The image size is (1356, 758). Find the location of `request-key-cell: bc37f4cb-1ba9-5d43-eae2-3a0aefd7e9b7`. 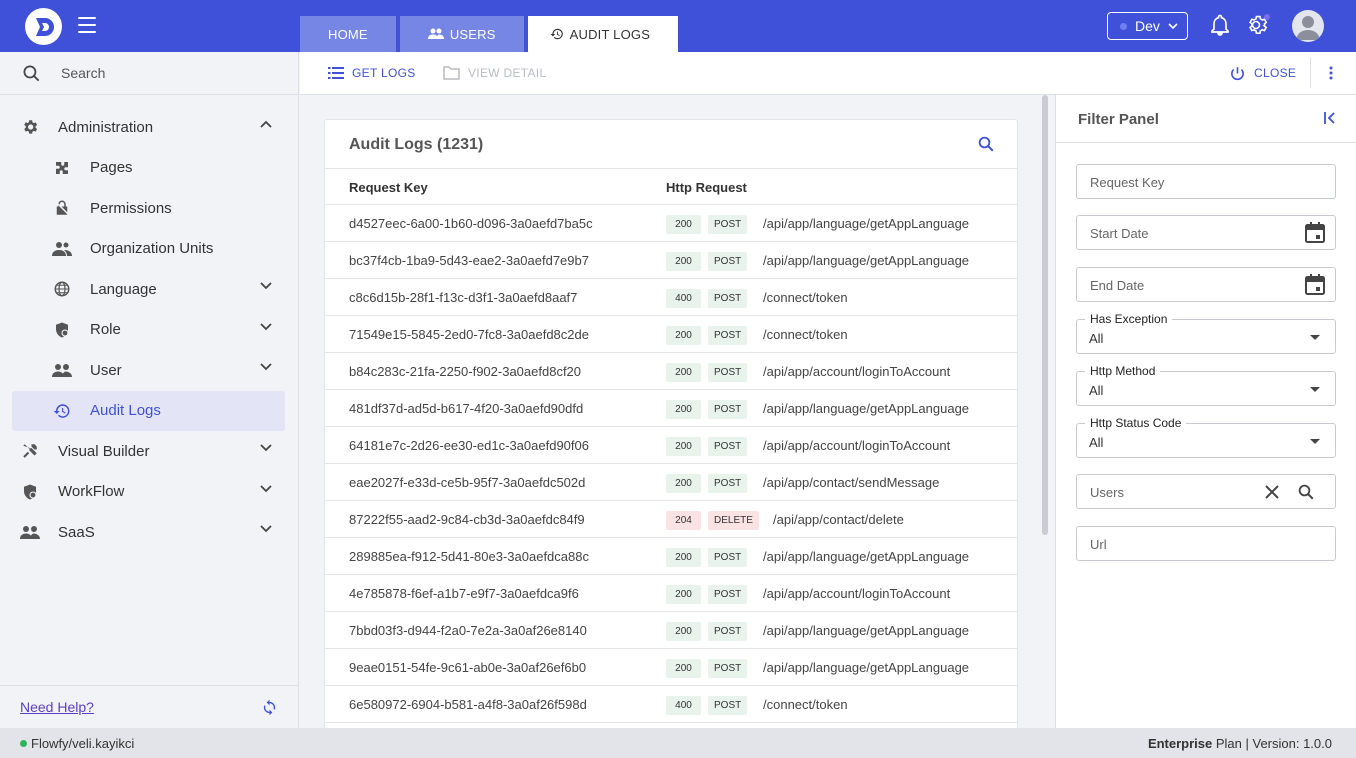

request-key-cell: bc37f4cb-1ba9-5d43-eae2-3a0aefd7e9b7 is located at coordinates (469, 260).